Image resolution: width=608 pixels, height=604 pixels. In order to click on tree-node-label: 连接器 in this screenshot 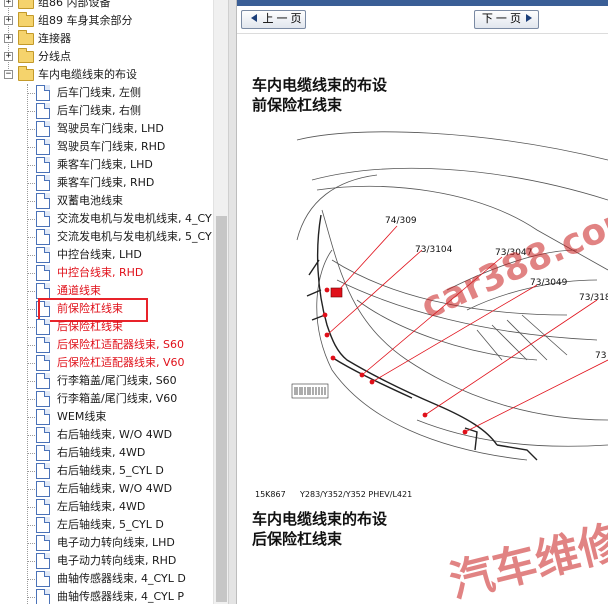, I will do `click(54, 38)`.